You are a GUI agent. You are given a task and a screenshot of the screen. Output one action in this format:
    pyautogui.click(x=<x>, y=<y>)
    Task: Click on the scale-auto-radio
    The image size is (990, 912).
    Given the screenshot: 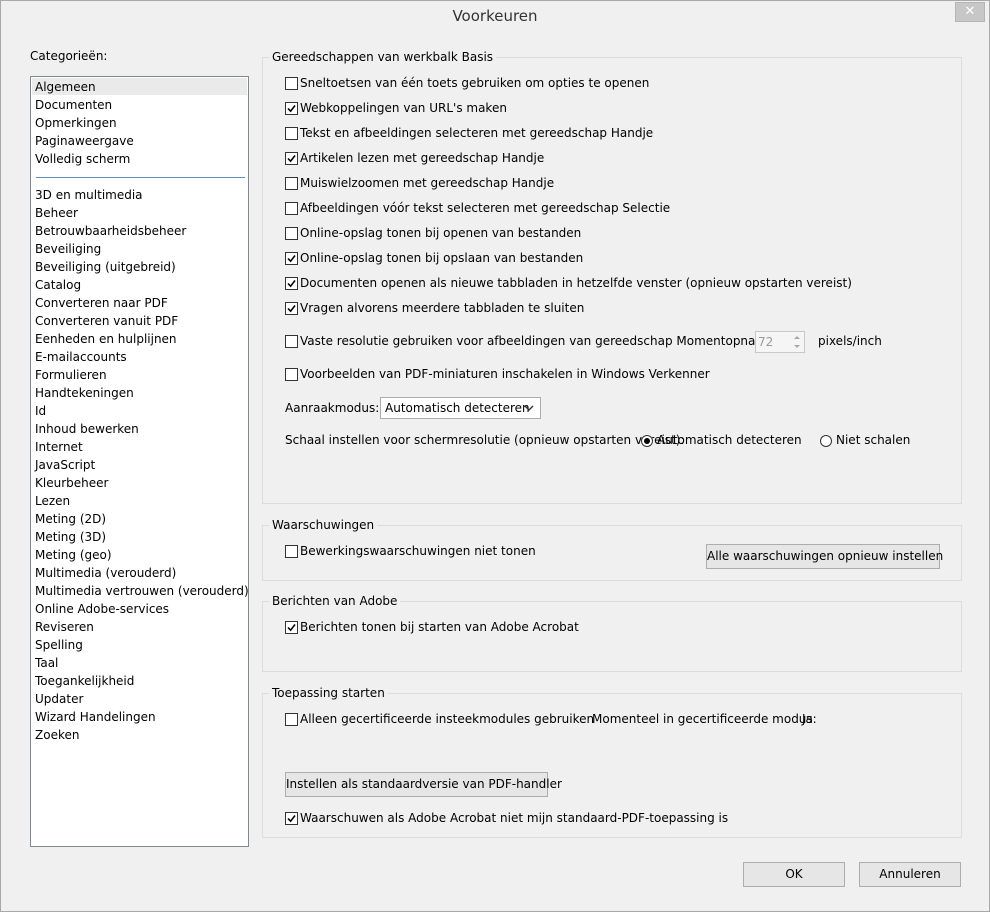 What is the action you would take?
    pyautogui.click(x=647, y=441)
    